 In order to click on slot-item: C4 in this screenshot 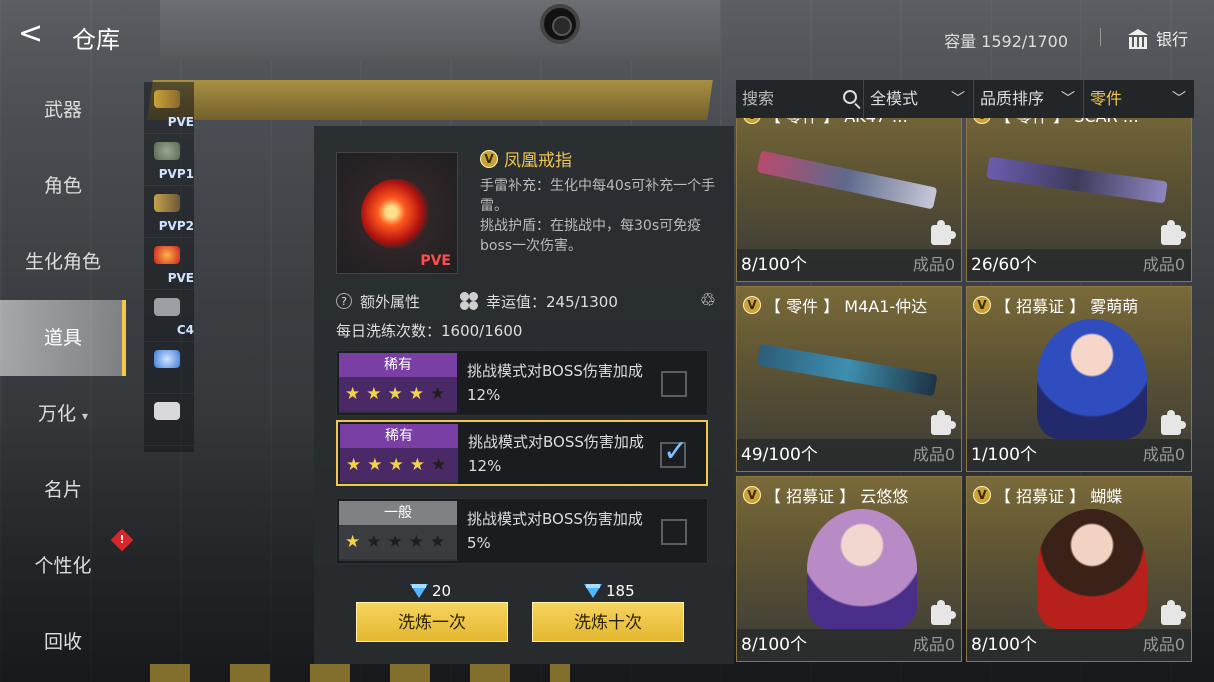, I will do `click(169, 316)`.